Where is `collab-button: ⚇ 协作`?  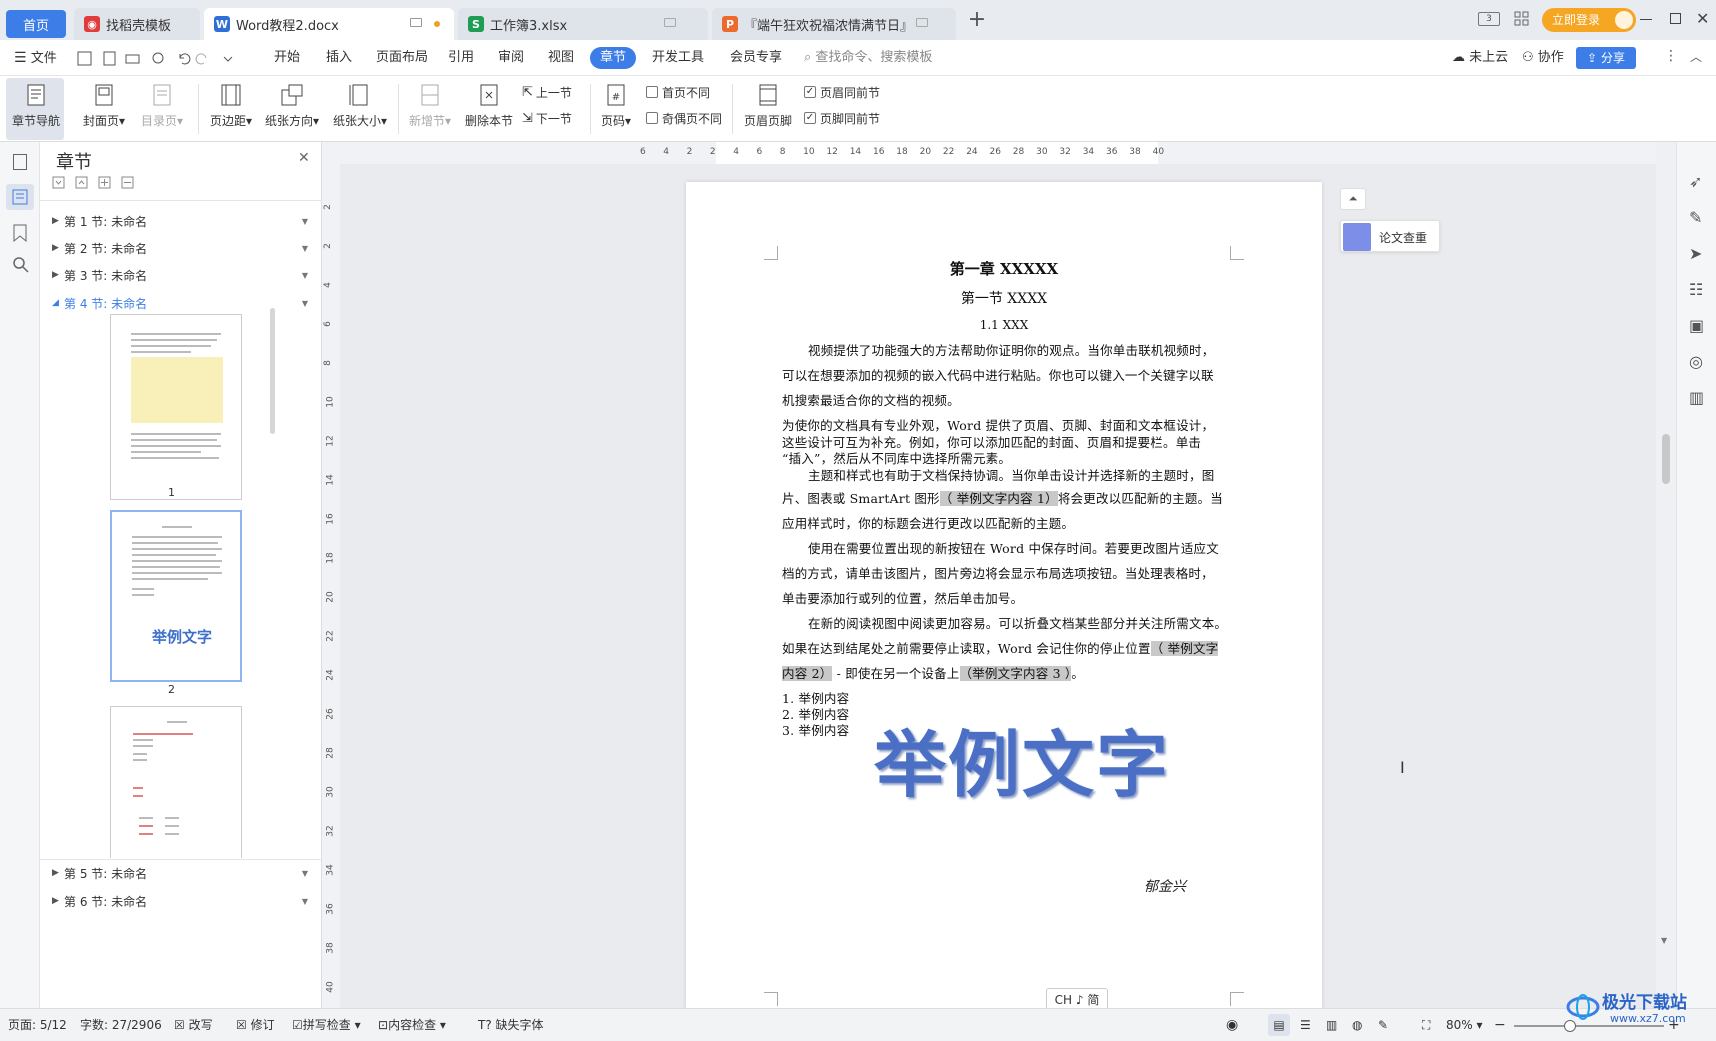 collab-button: ⚇ 协作 is located at coordinates (1543, 58).